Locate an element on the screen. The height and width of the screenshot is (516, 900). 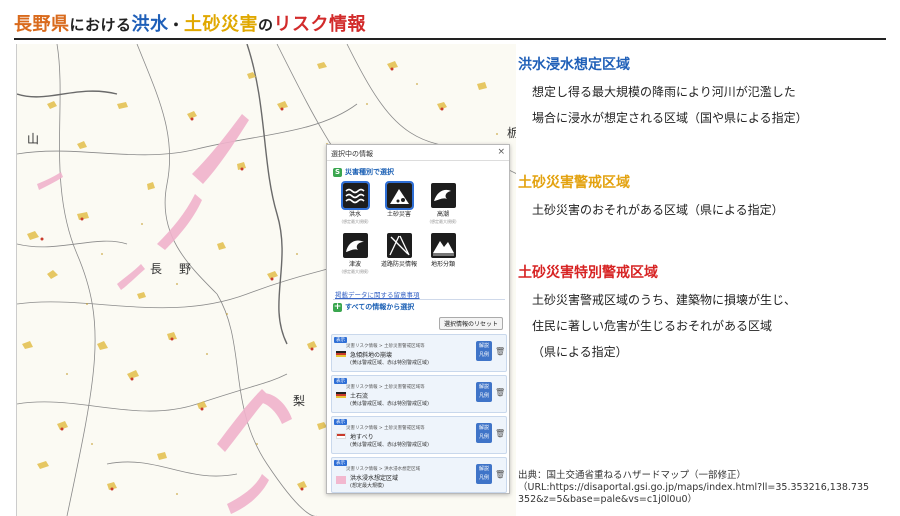
hazard-road: 道路防災情報 is located at coordinates (399, 251).